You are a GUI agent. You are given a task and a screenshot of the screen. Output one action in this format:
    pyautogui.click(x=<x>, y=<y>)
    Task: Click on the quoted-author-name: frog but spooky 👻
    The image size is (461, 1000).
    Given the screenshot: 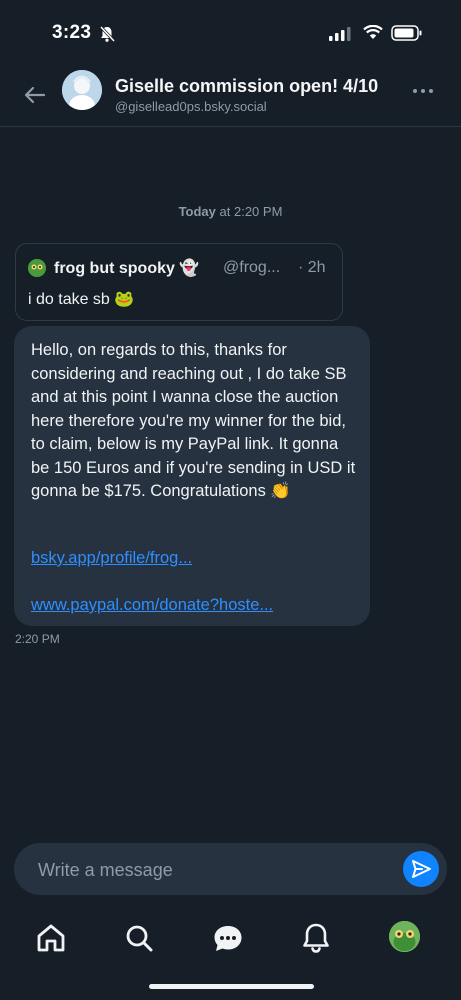 What is the action you would take?
    pyautogui.click(x=127, y=268)
    